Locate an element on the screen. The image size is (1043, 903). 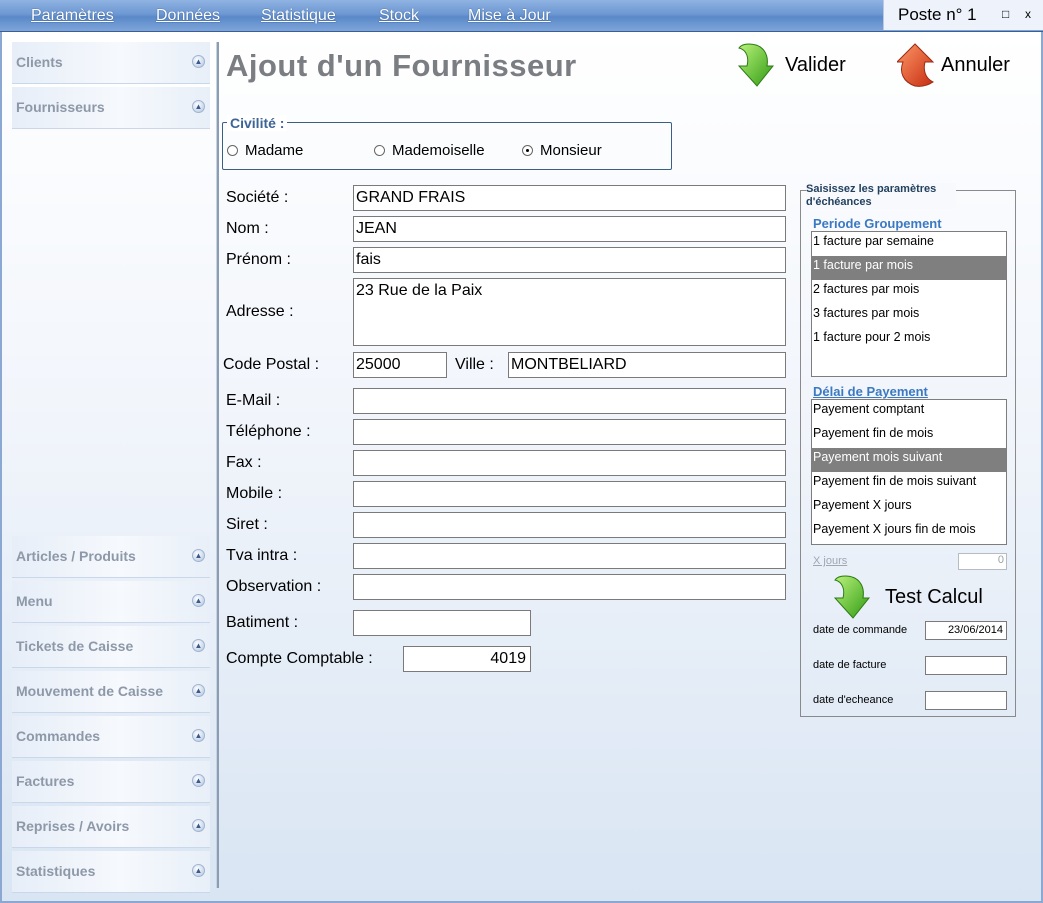
radio-mademoiselle: Mademoiselle is located at coordinates (429, 150).